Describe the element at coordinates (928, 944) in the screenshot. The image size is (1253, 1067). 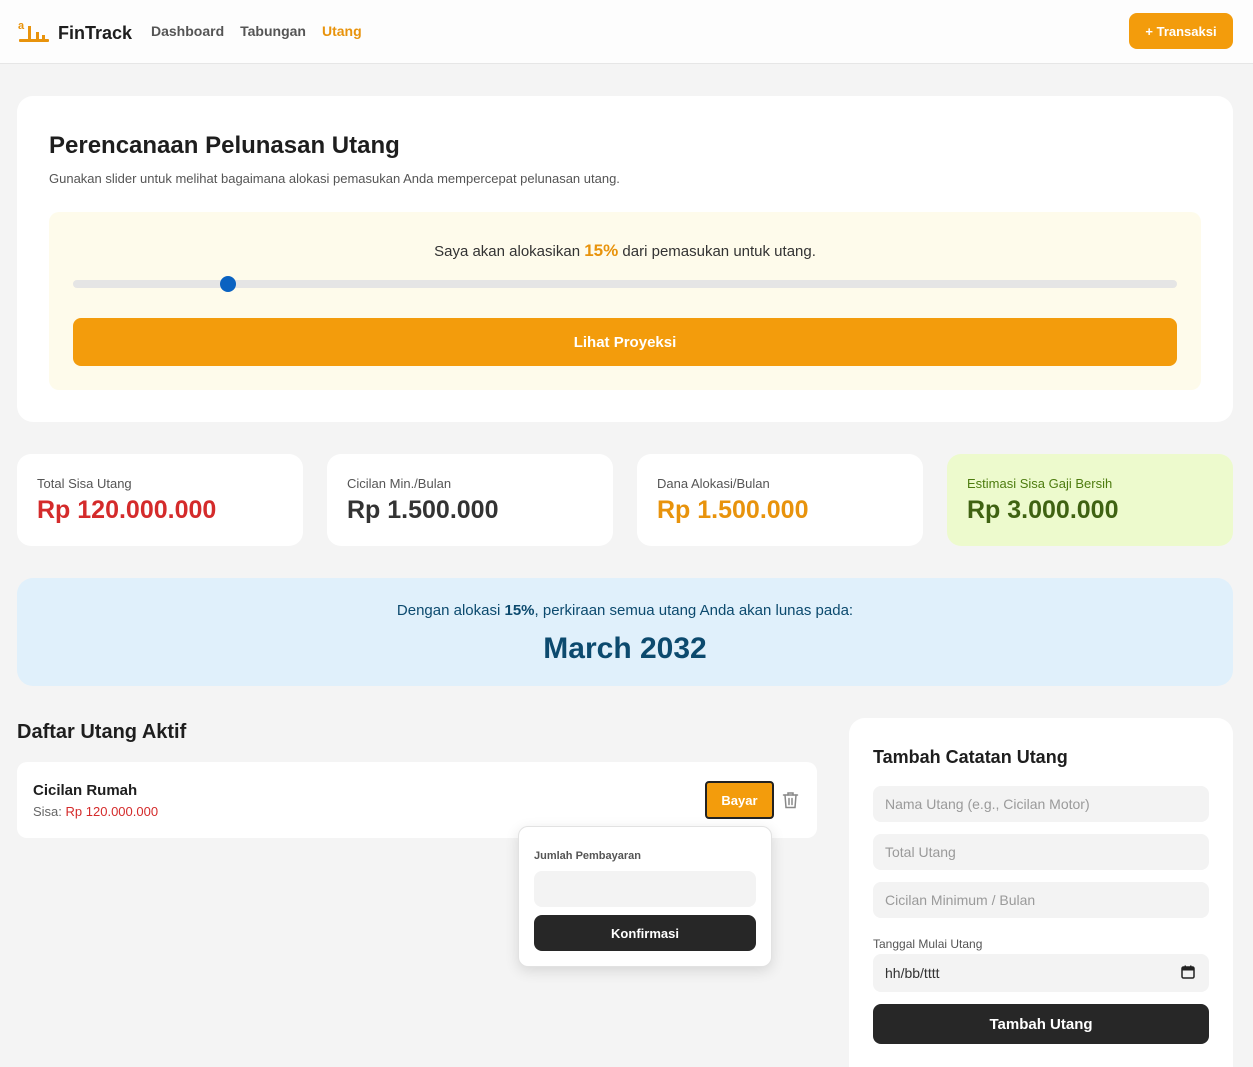
I see `start-date-label: Tanggal Mulai Utang` at that location.